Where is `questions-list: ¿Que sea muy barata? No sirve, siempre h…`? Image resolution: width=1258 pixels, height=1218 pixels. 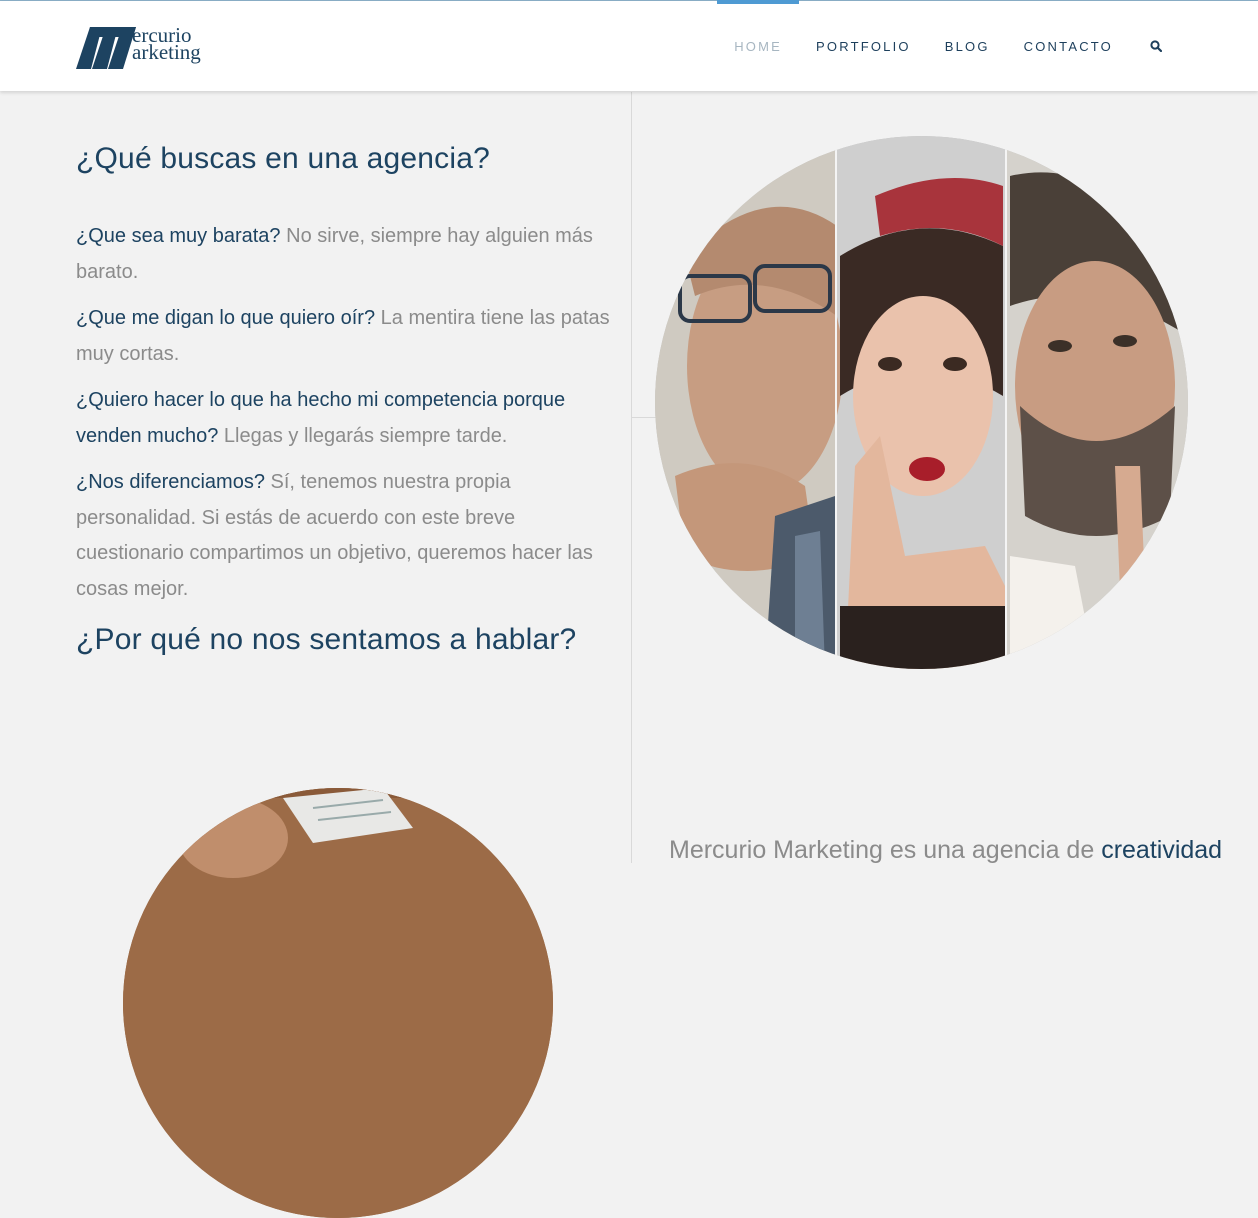 questions-list: ¿Que sea muy barata? No sirve, siempre h… is located at coordinates (348, 418).